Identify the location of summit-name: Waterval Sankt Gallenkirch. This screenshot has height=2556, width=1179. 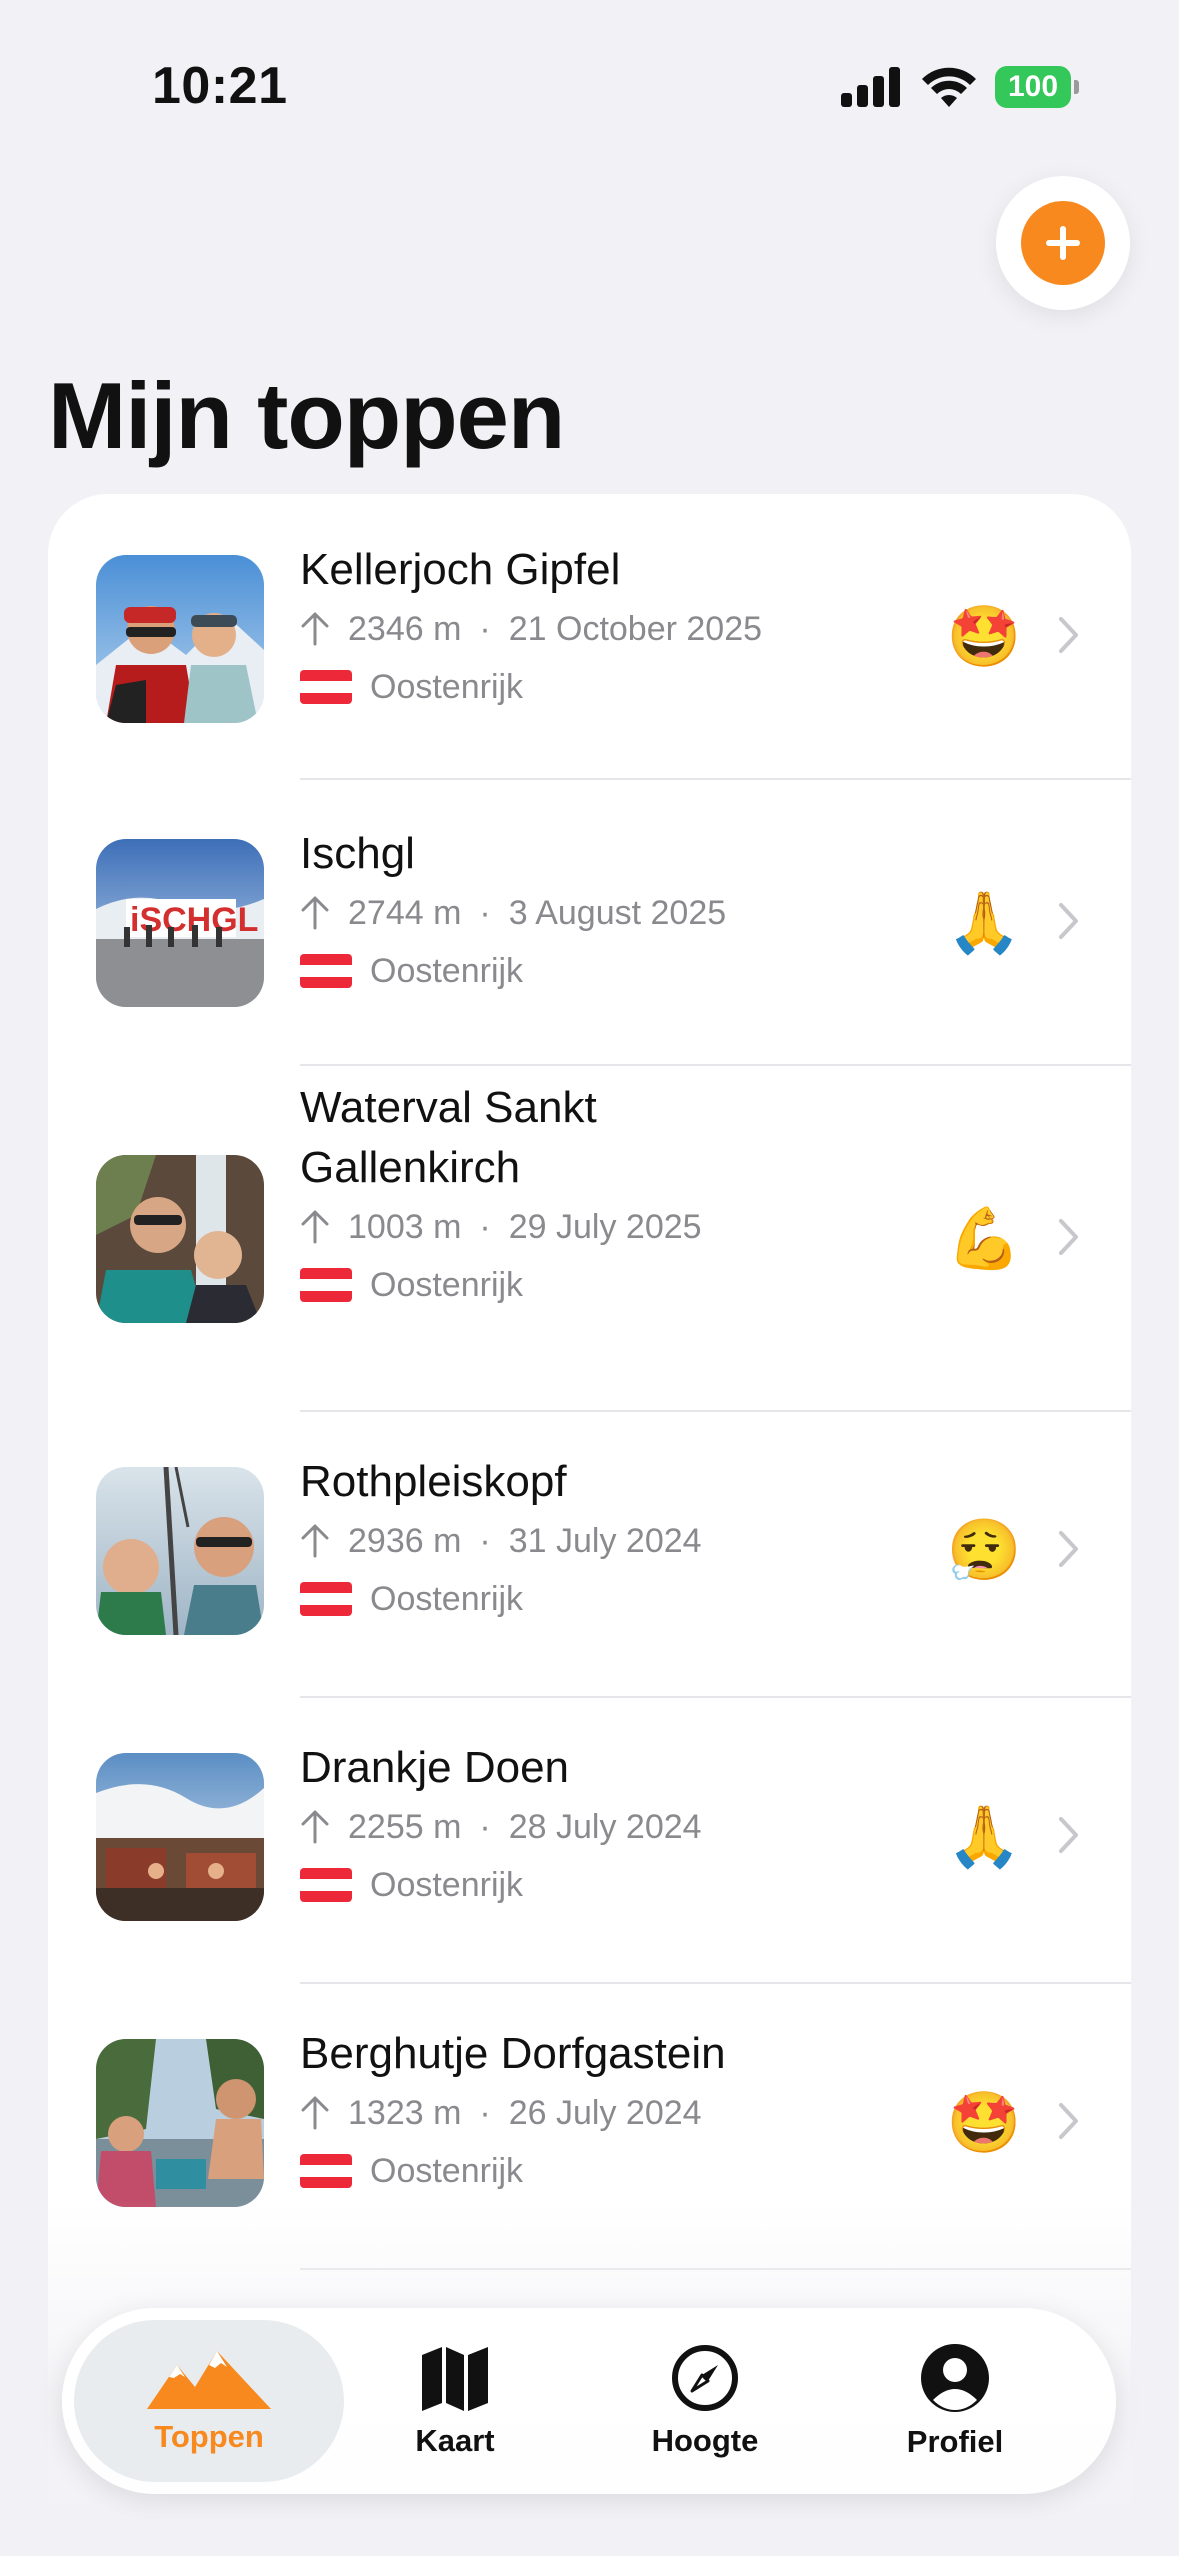
(448, 1137).